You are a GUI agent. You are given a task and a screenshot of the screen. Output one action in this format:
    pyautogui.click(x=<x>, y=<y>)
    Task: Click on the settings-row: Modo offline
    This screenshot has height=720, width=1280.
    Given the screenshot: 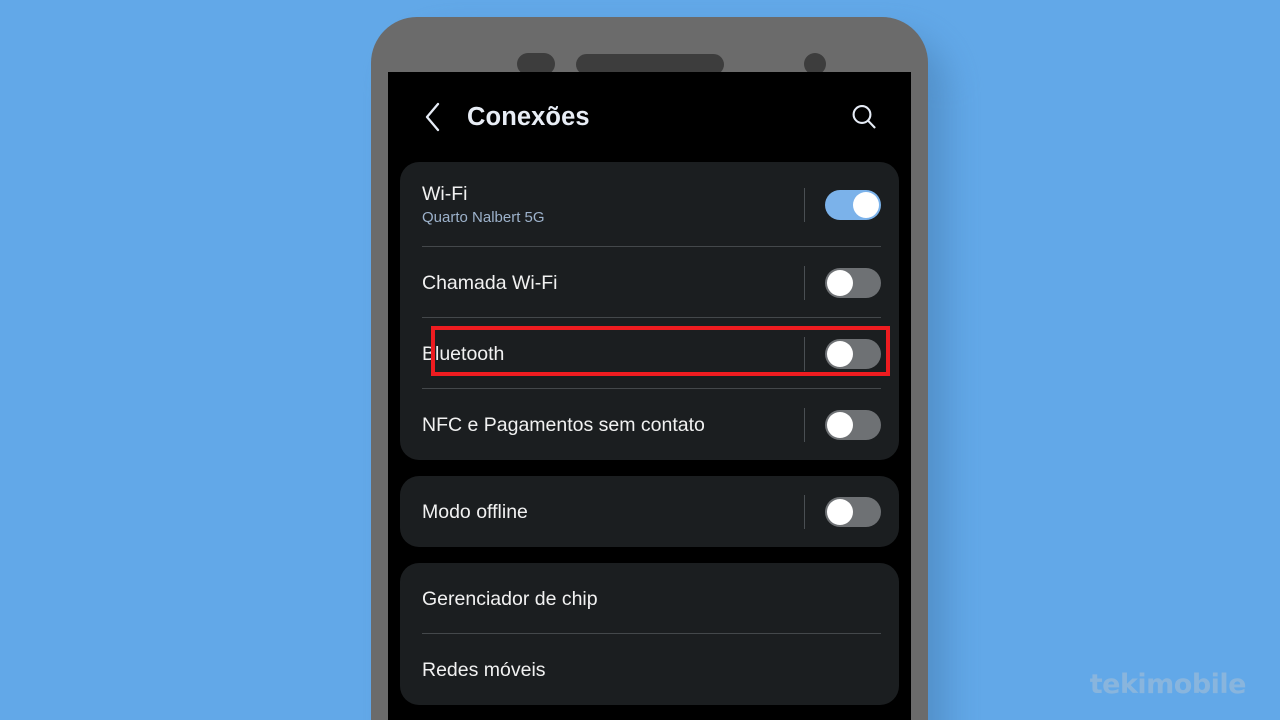 What is the action you would take?
    pyautogui.click(x=649, y=511)
    